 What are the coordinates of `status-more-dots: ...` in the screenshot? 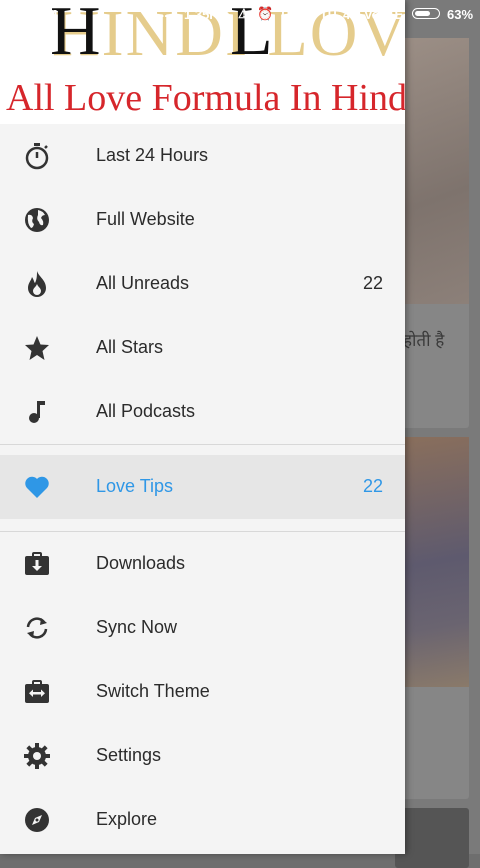 It's located at (162, 12).